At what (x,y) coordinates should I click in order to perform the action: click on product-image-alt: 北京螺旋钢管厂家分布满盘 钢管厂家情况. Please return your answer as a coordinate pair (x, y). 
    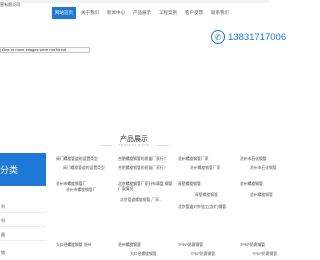
    Looking at the image, I should click on (145, 186).